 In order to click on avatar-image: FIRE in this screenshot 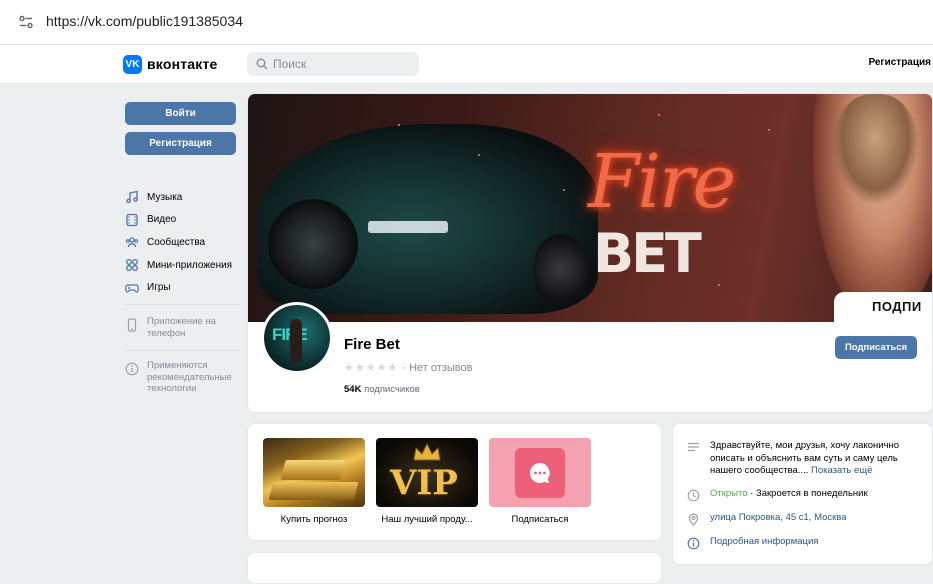, I will do `click(297, 338)`.